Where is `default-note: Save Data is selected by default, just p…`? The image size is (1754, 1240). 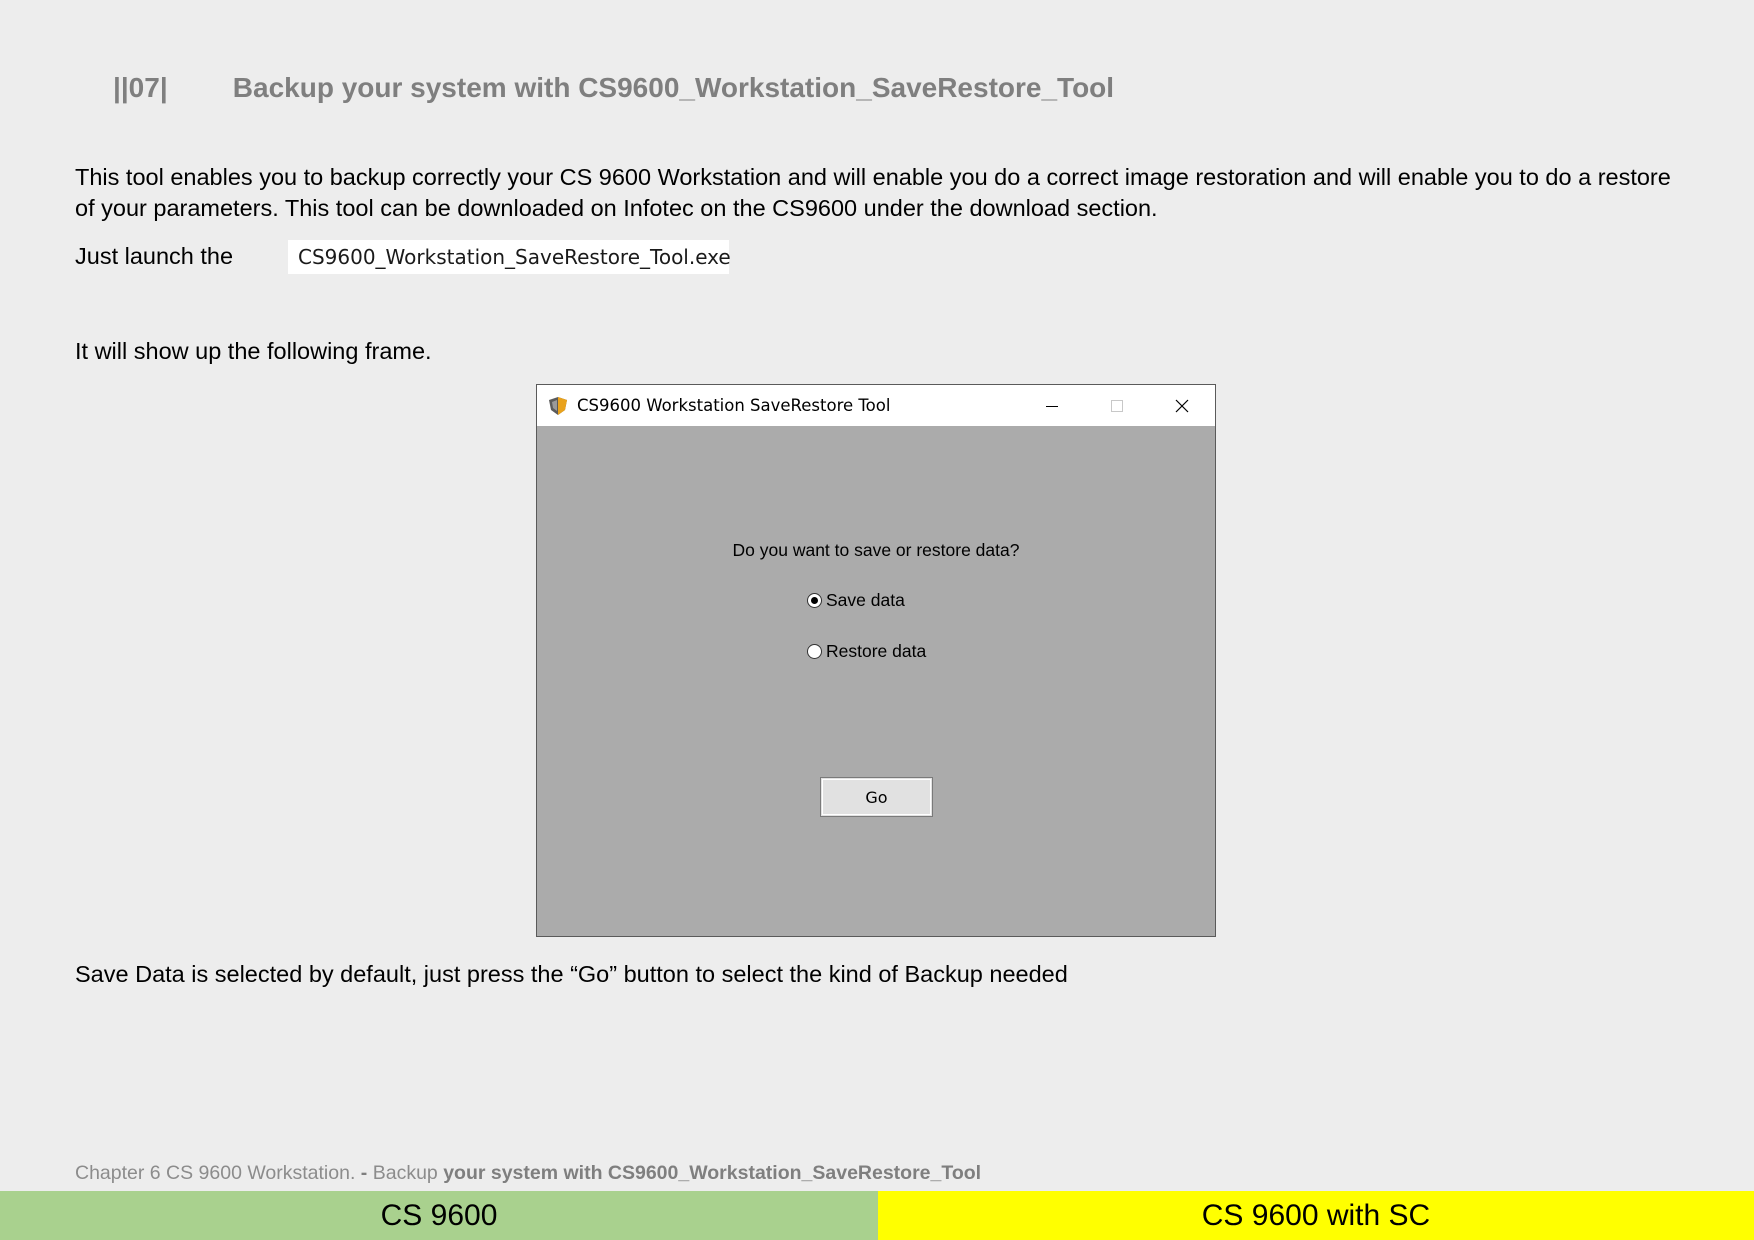 default-note: Save Data is selected by default, just p… is located at coordinates (571, 974).